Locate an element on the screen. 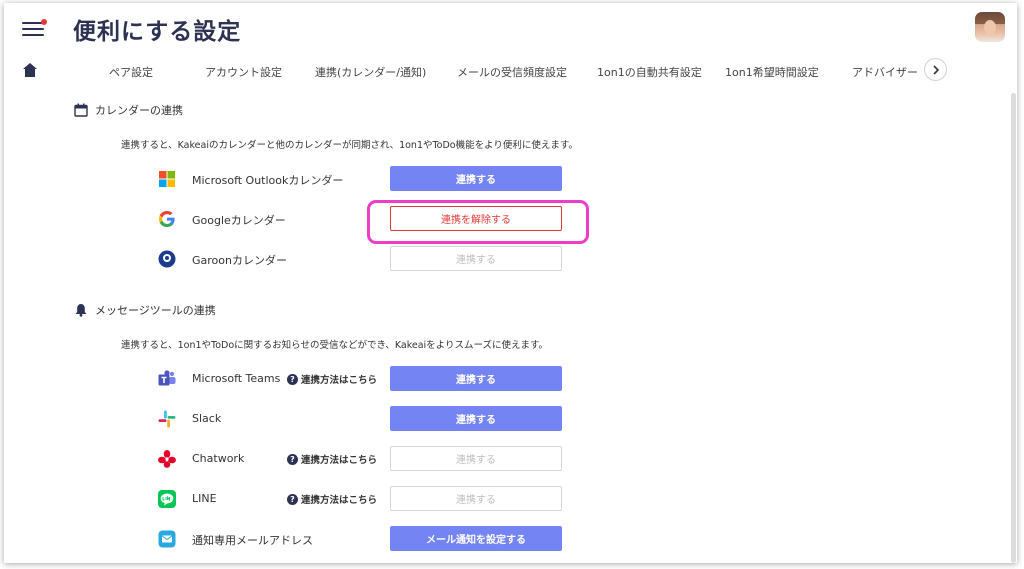 This screenshot has height=569, width=1024. service-name: Microsoft Teams is located at coordinates (236, 378).